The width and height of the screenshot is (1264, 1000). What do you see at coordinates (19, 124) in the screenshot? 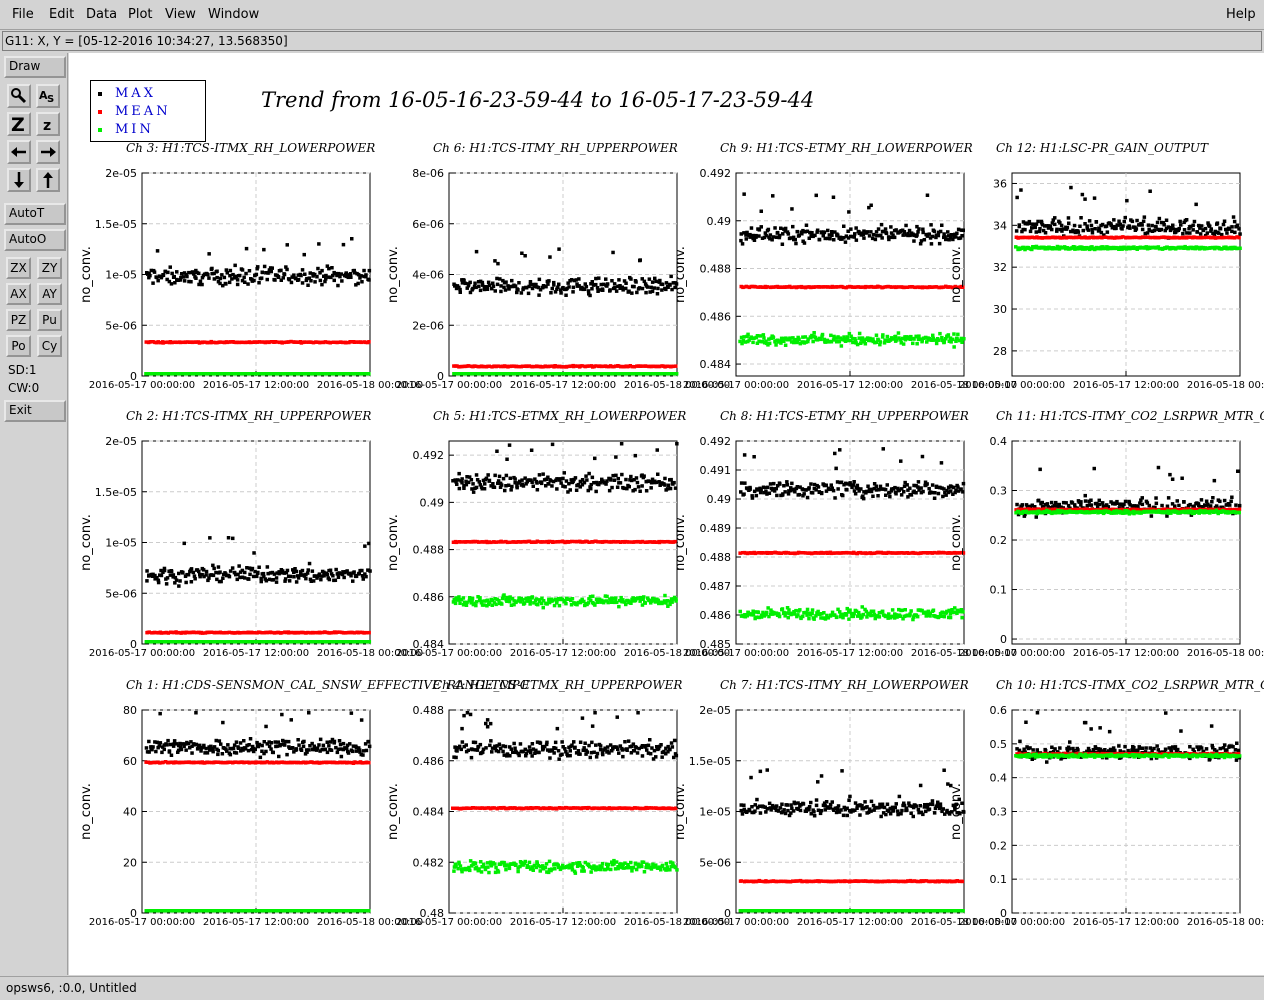
I see `zoom-out-button: Z` at bounding box center [19, 124].